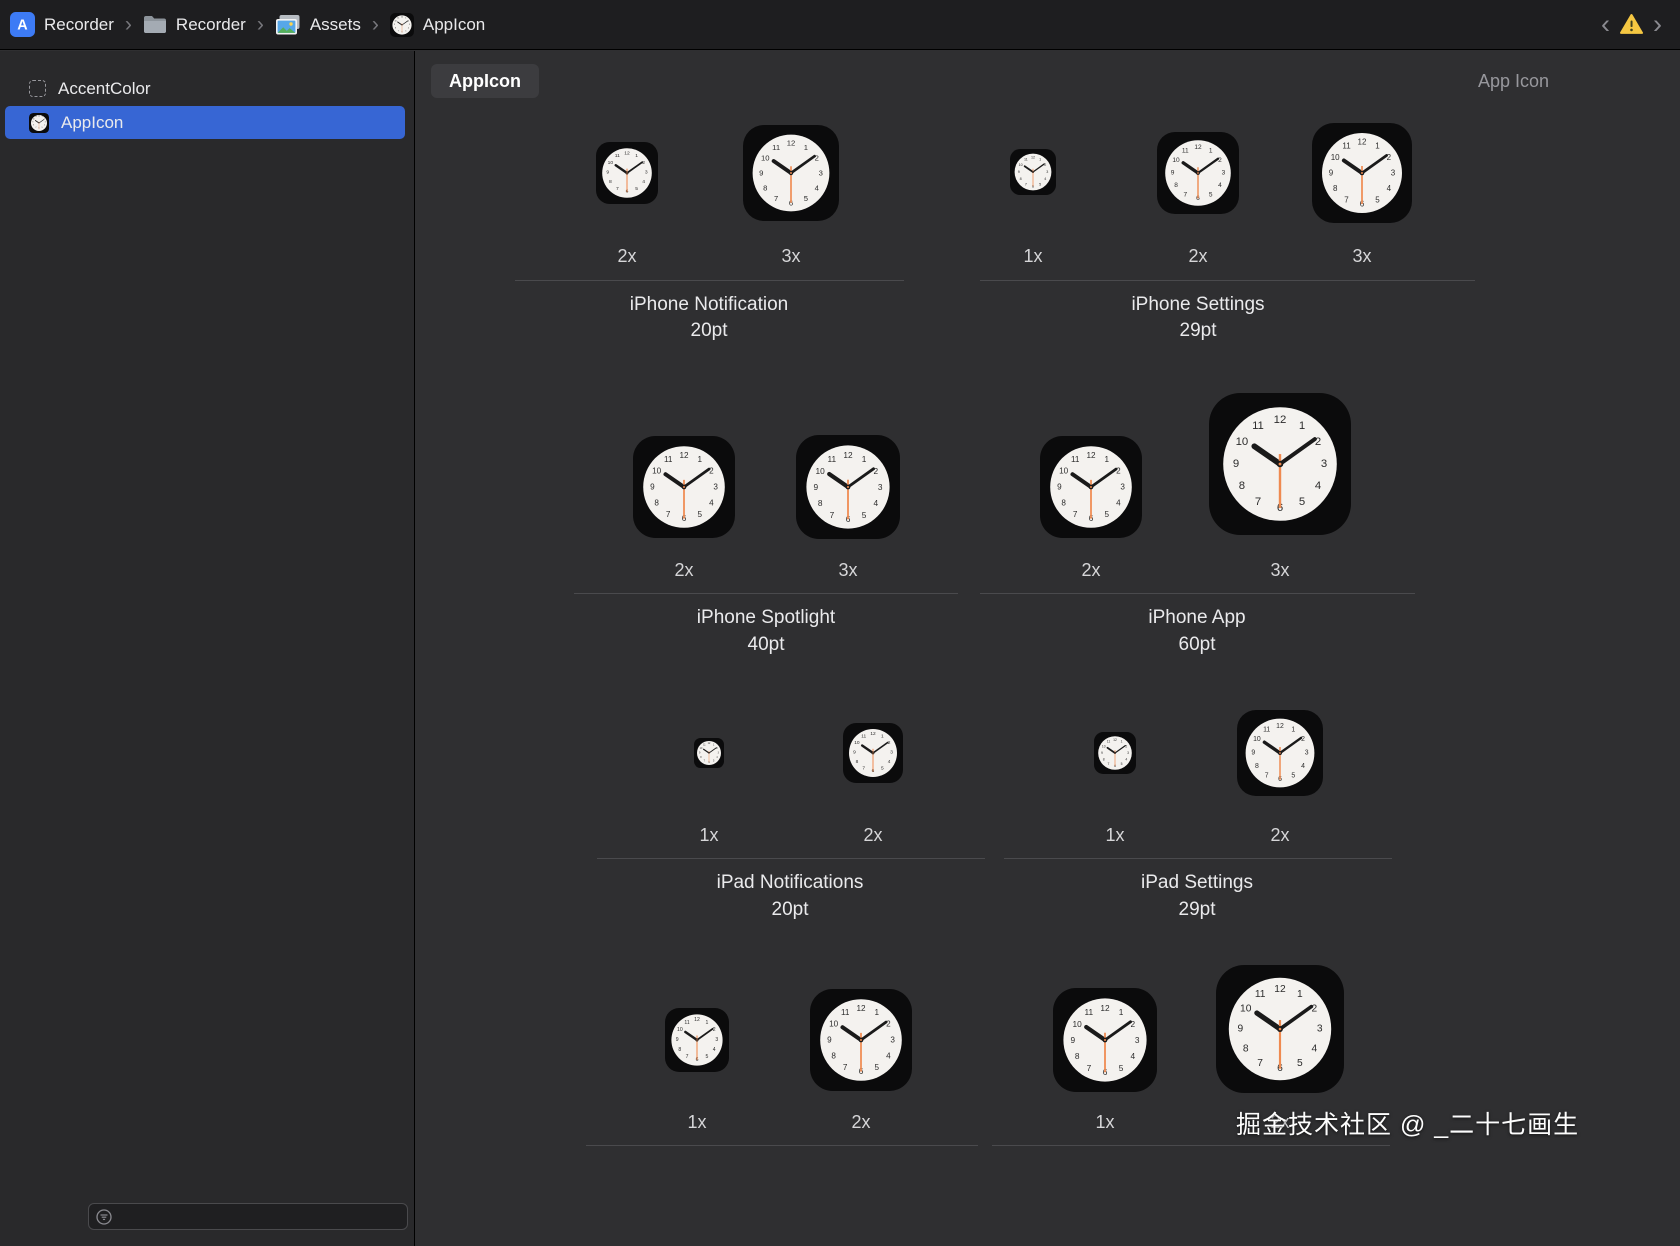 Image resolution: width=1680 pixels, height=1246 pixels. I want to click on scale-label: 3x, so click(1280, 570).